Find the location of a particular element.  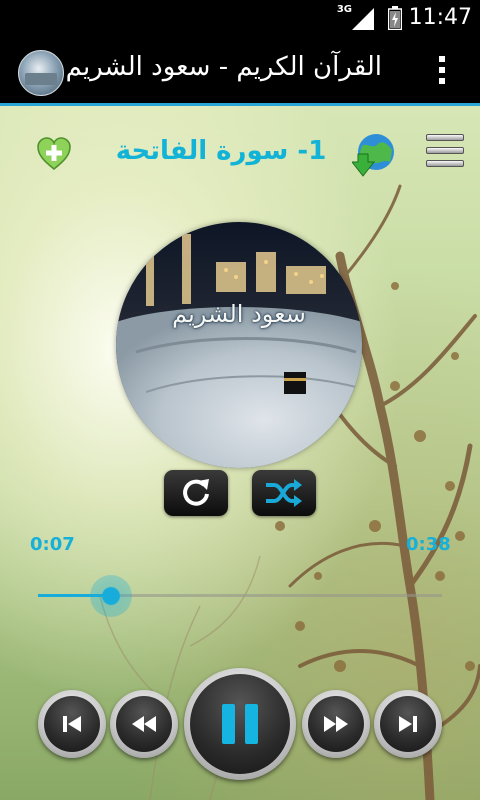

previous-button is located at coordinates (72, 724).